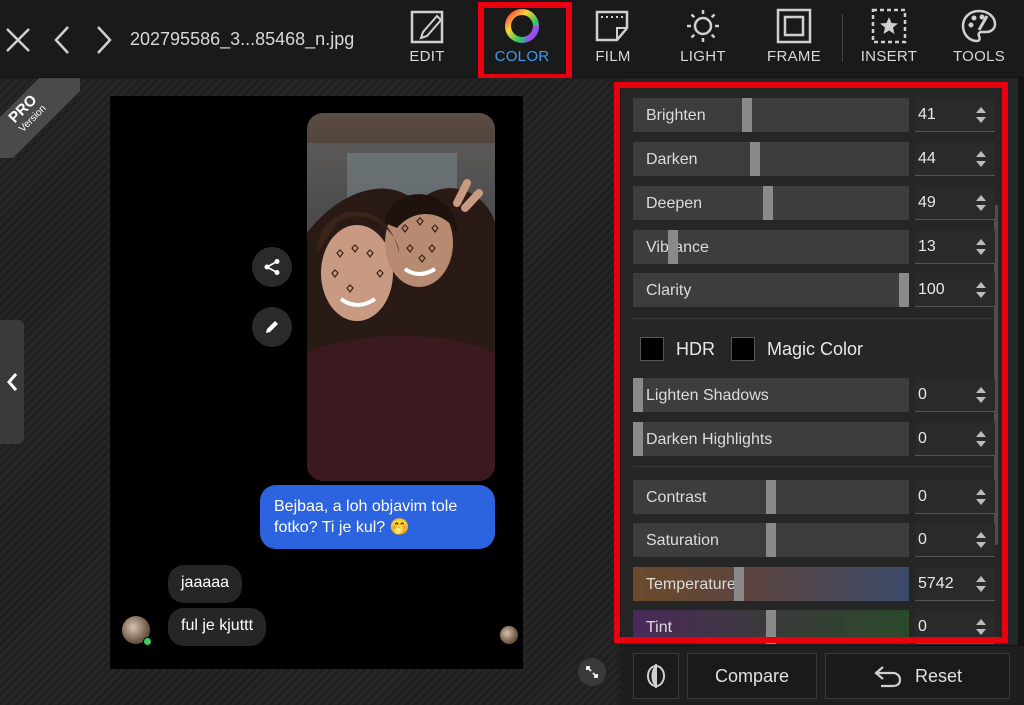 The image size is (1024, 705). I want to click on brighten-slider-row: Brighten 41, so click(815, 115).